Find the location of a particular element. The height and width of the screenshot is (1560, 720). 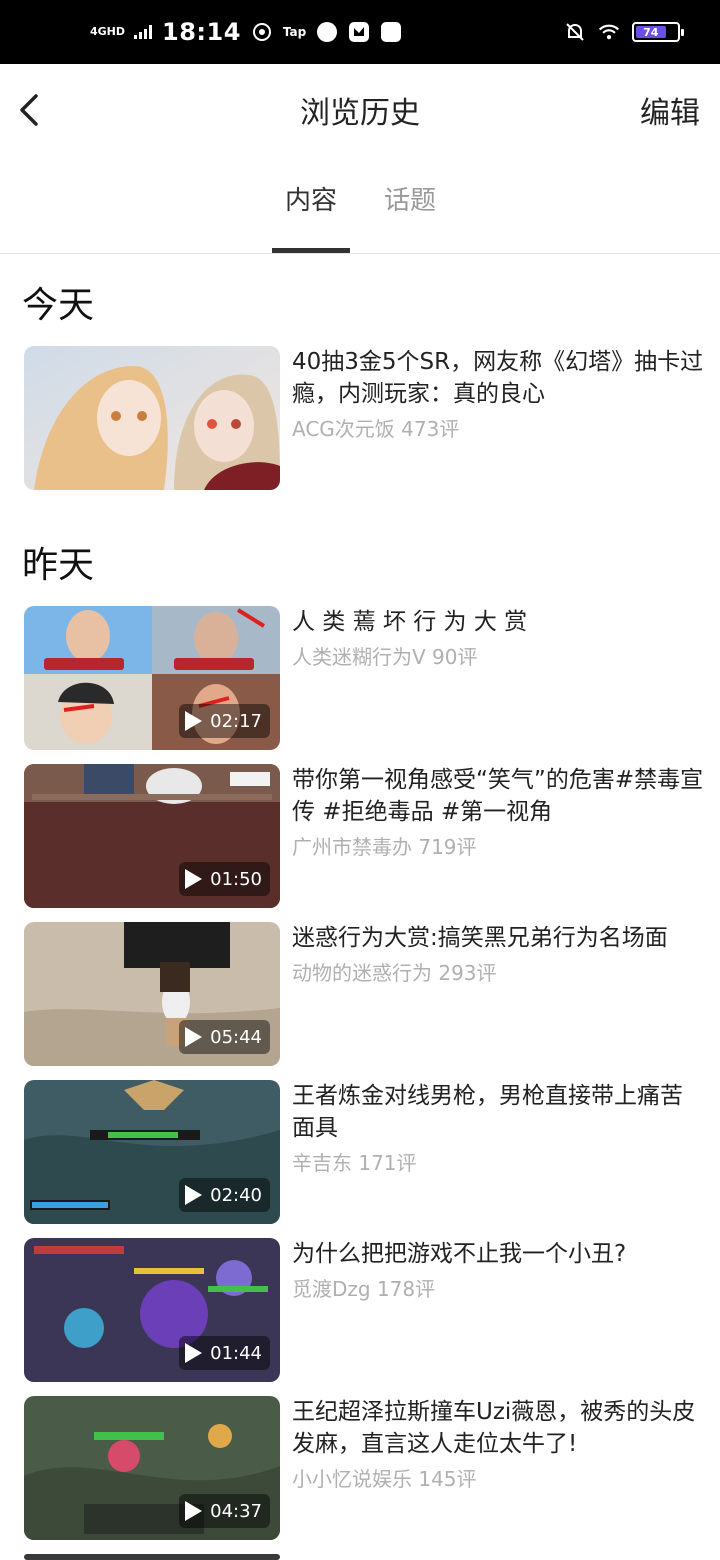

item-title: 王纪超泽拉斯撞车Uzi薇恩，被秀的头皮发麻，直言这人走位太牛了! is located at coordinates (494, 1428).